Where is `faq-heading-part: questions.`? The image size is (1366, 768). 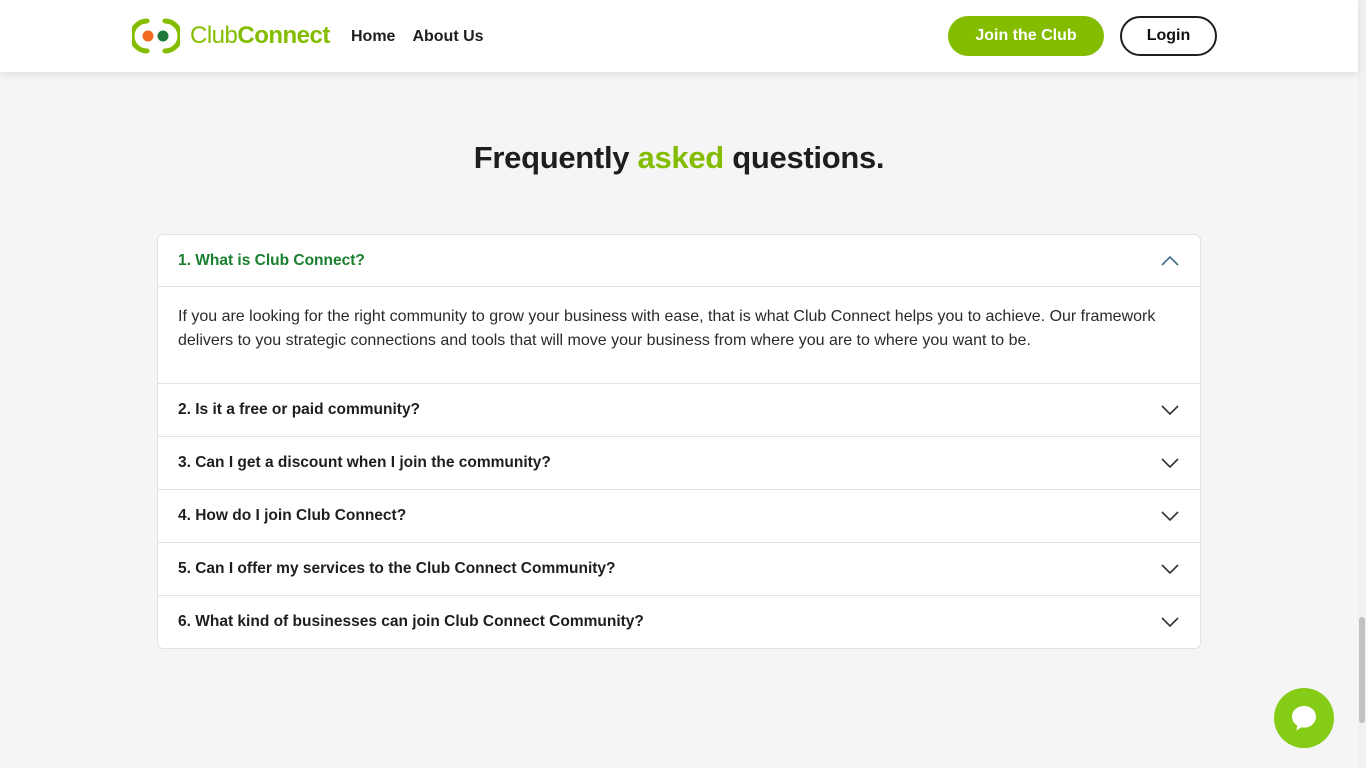 faq-heading-part: questions. is located at coordinates (804, 157).